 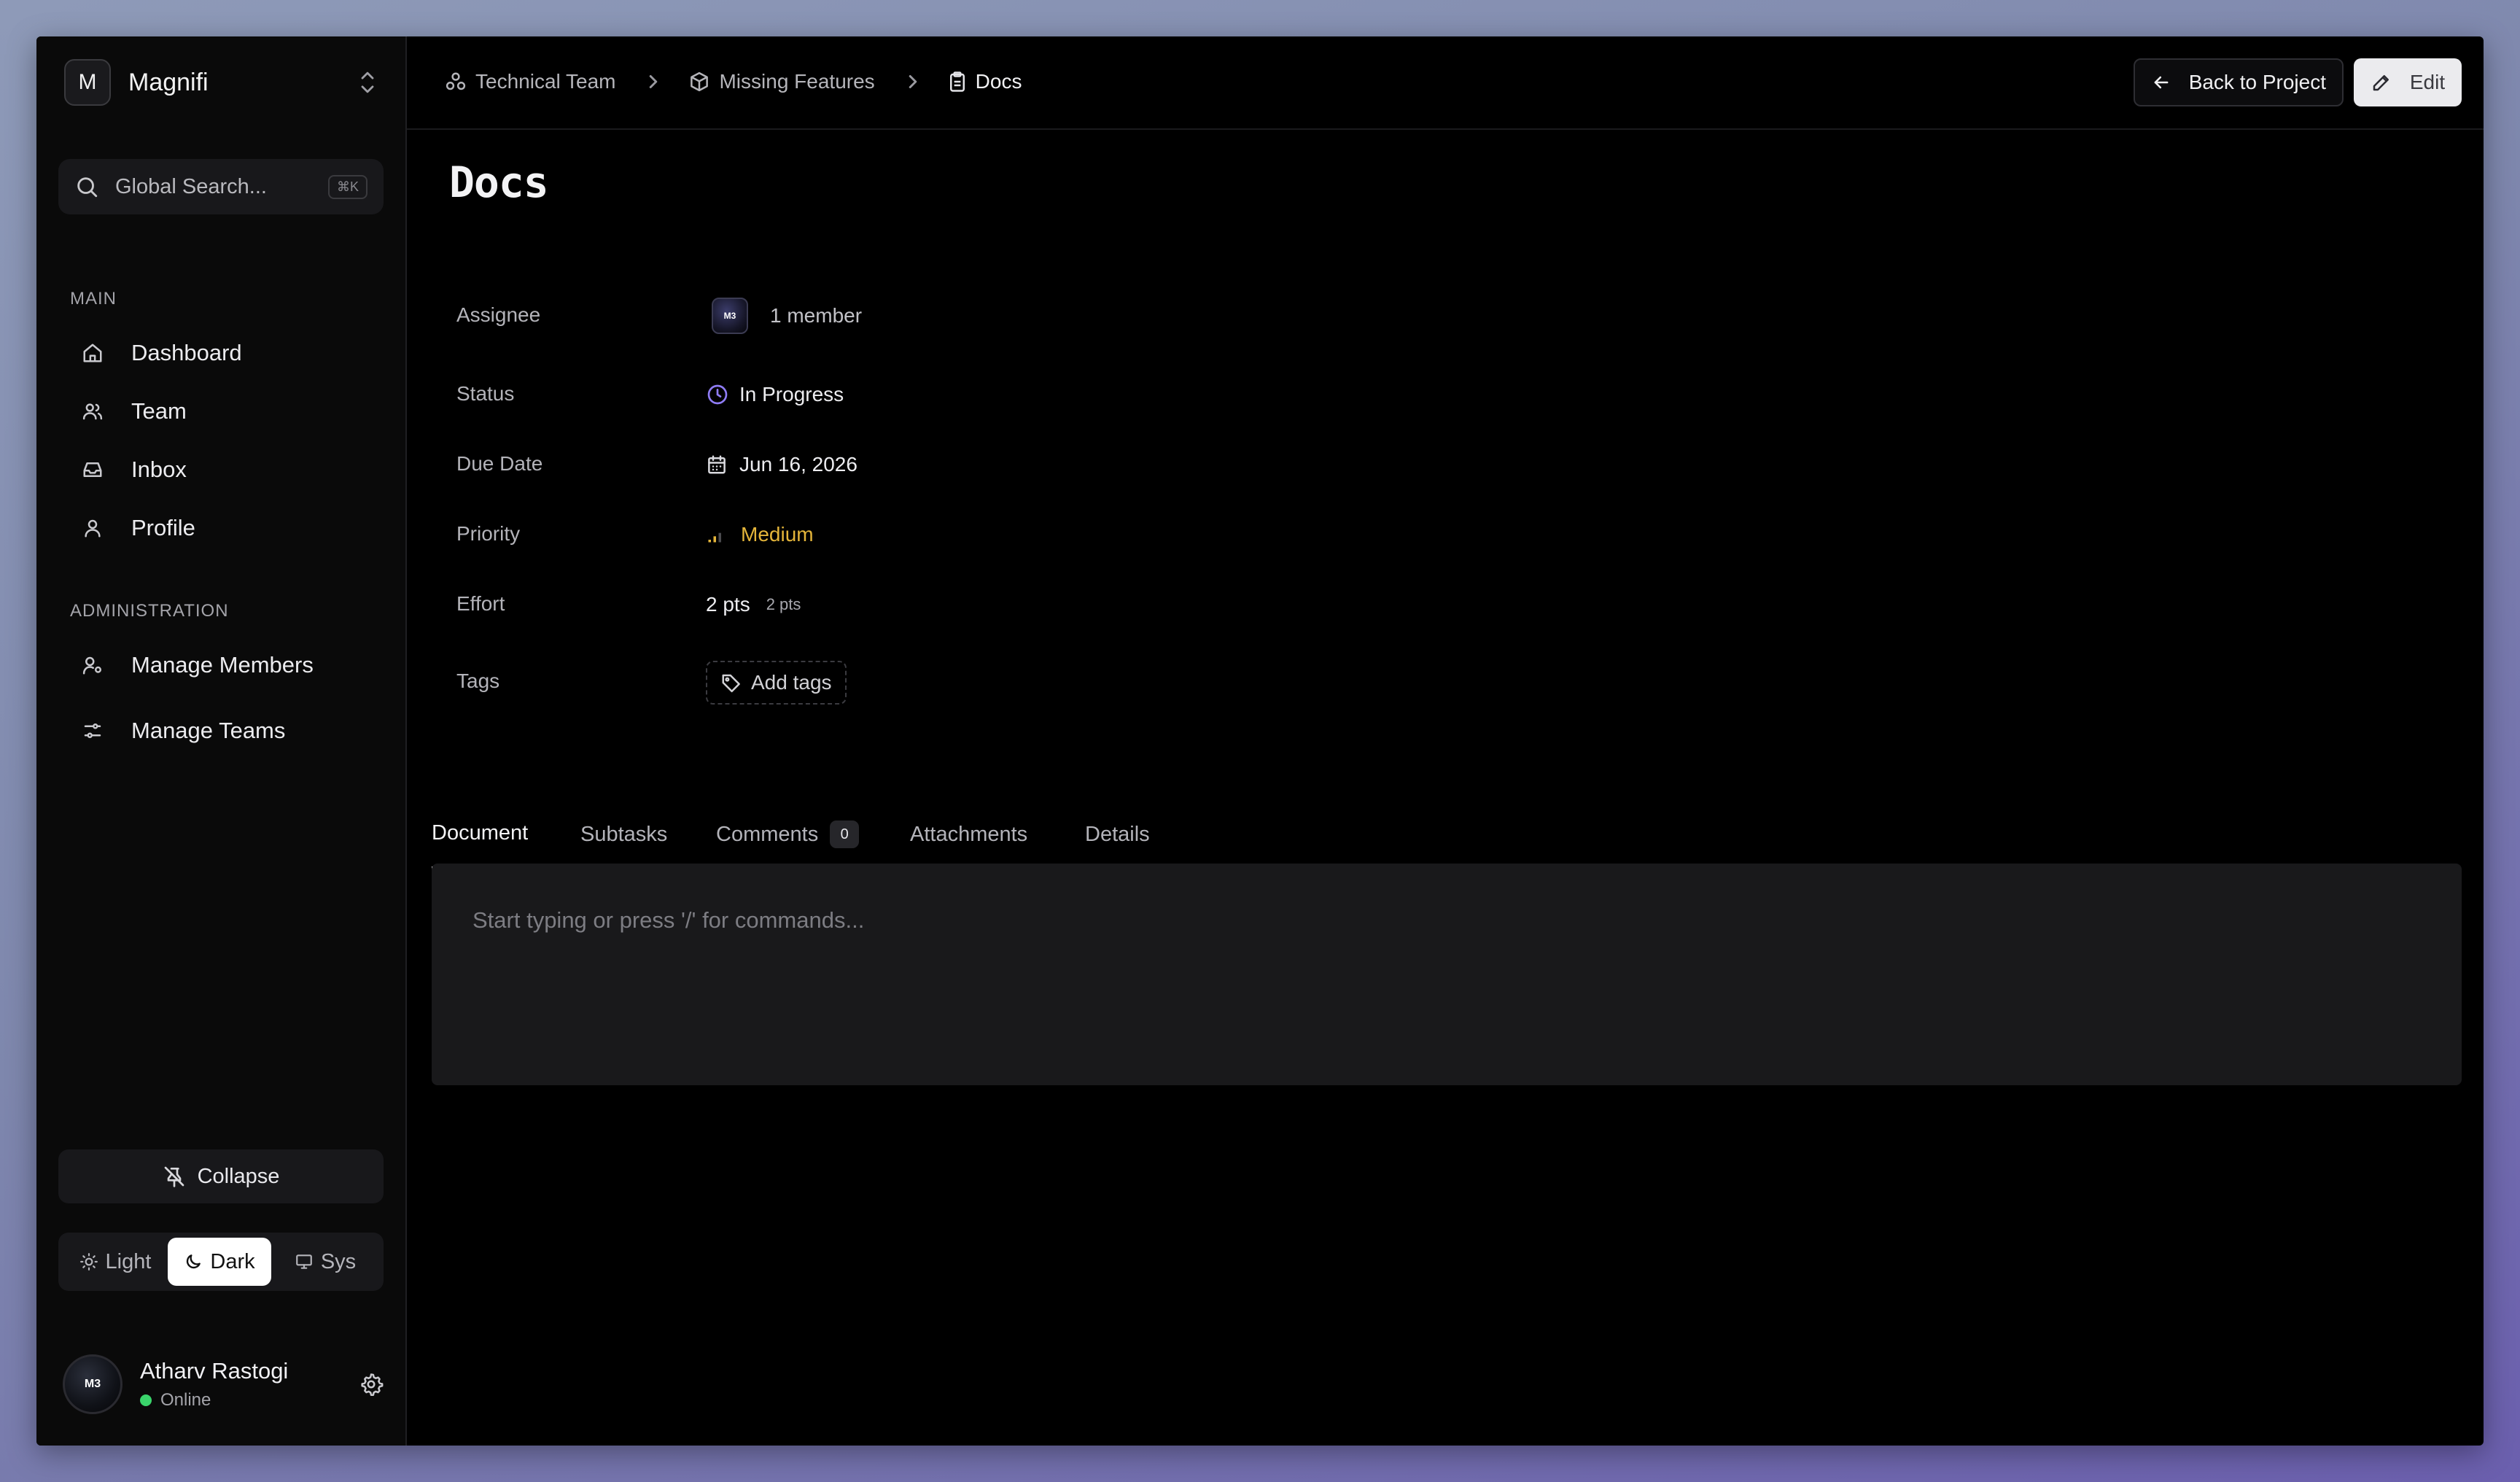 I want to click on assignee-label: Assignee, so click(x=498, y=315).